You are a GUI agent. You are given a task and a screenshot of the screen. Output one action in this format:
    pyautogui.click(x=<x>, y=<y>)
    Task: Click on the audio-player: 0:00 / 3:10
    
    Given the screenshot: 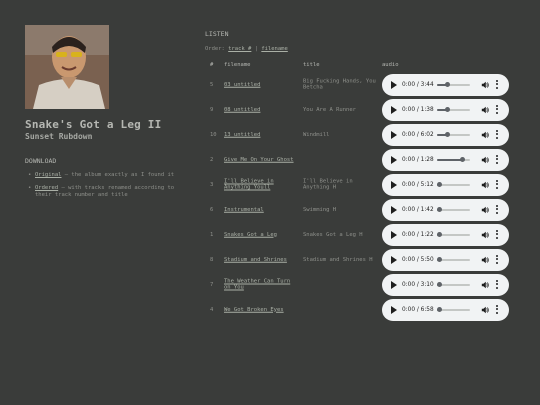 What is the action you would take?
    pyautogui.click(x=445, y=284)
    